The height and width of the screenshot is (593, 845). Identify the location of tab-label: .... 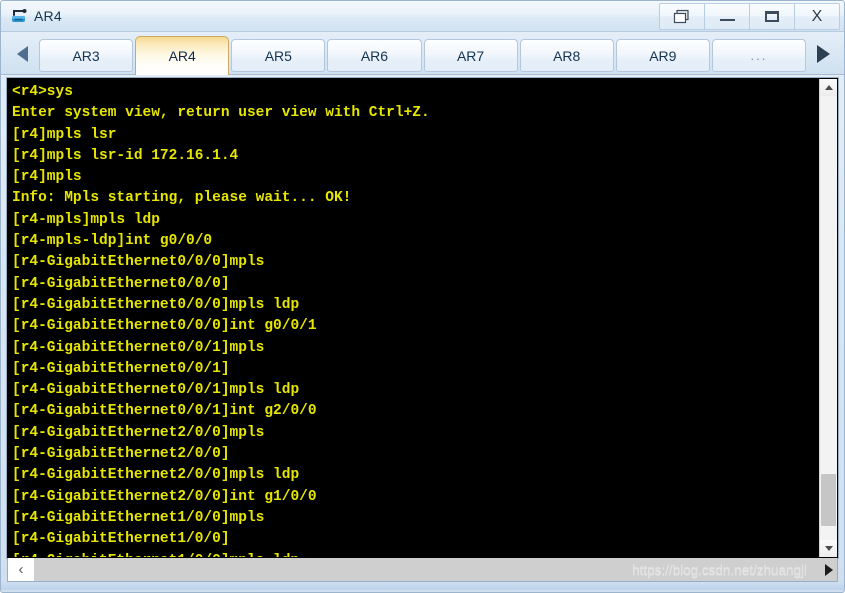
(759, 55).